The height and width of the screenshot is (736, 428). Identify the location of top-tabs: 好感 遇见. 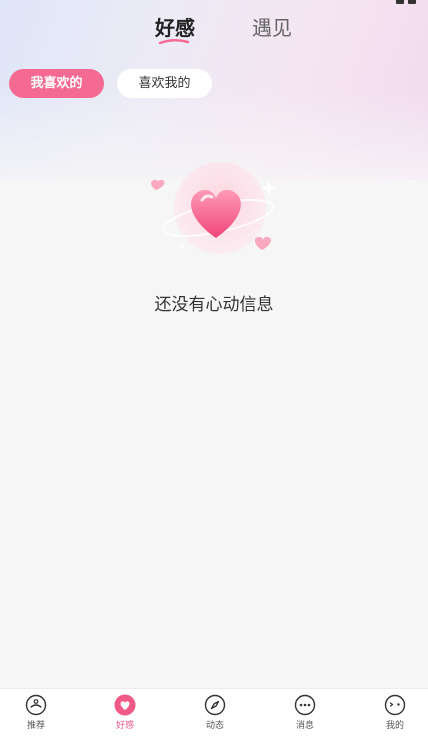
(214, 28).